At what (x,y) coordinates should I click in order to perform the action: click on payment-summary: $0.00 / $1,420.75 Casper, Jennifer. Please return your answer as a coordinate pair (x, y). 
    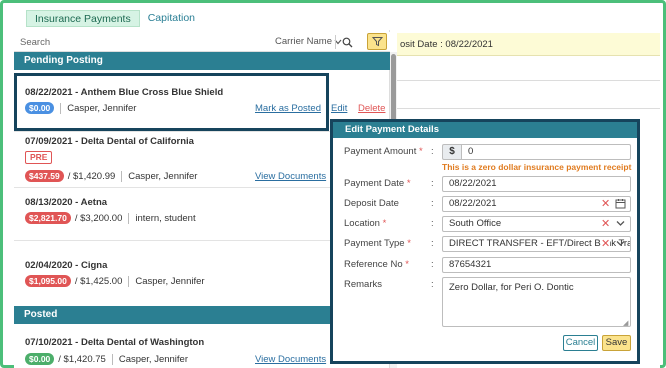
    Looking at the image, I should click on (106, 359).